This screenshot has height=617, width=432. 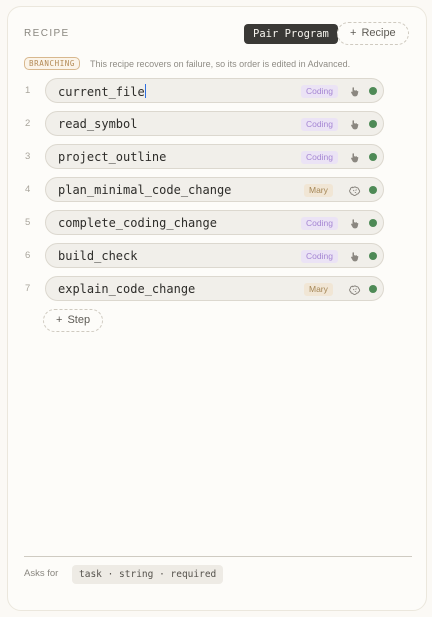 I want to click on step-name: plan_minimal_code_change, so click(x=144, y=190).